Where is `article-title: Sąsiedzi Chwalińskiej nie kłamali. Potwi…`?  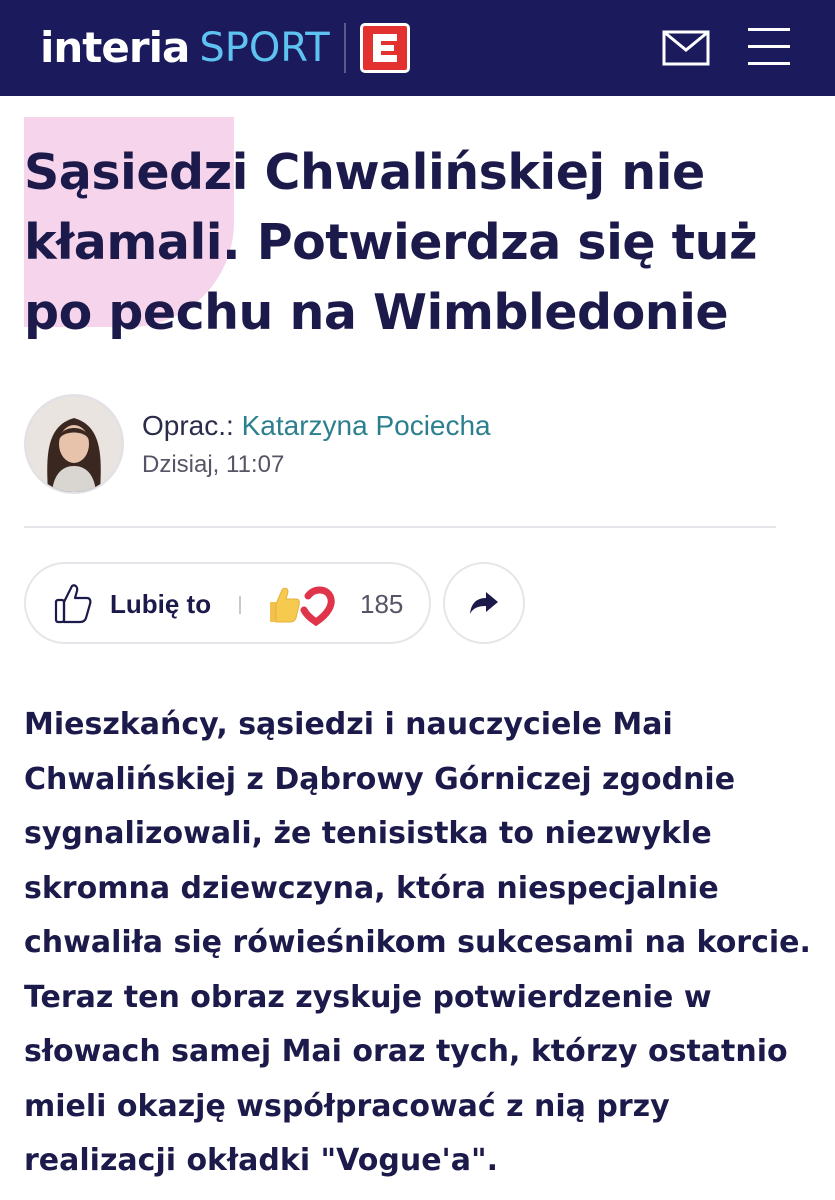 article-title: Sąsiedzi Chwalińskiej nie kłamali. Potwi… is located at coordinates (390, 242).